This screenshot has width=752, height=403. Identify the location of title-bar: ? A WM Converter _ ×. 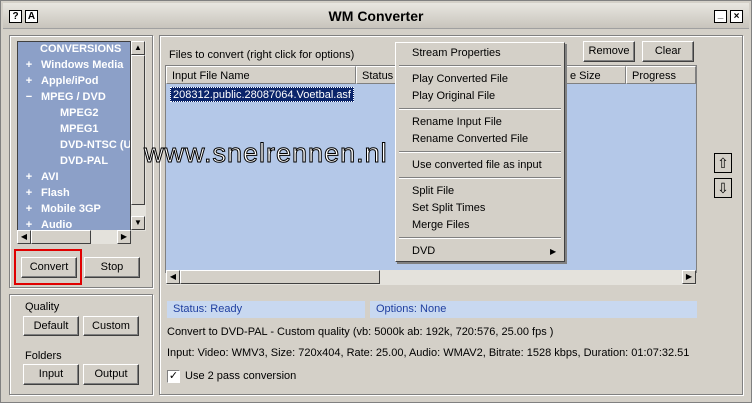
(376, 16).